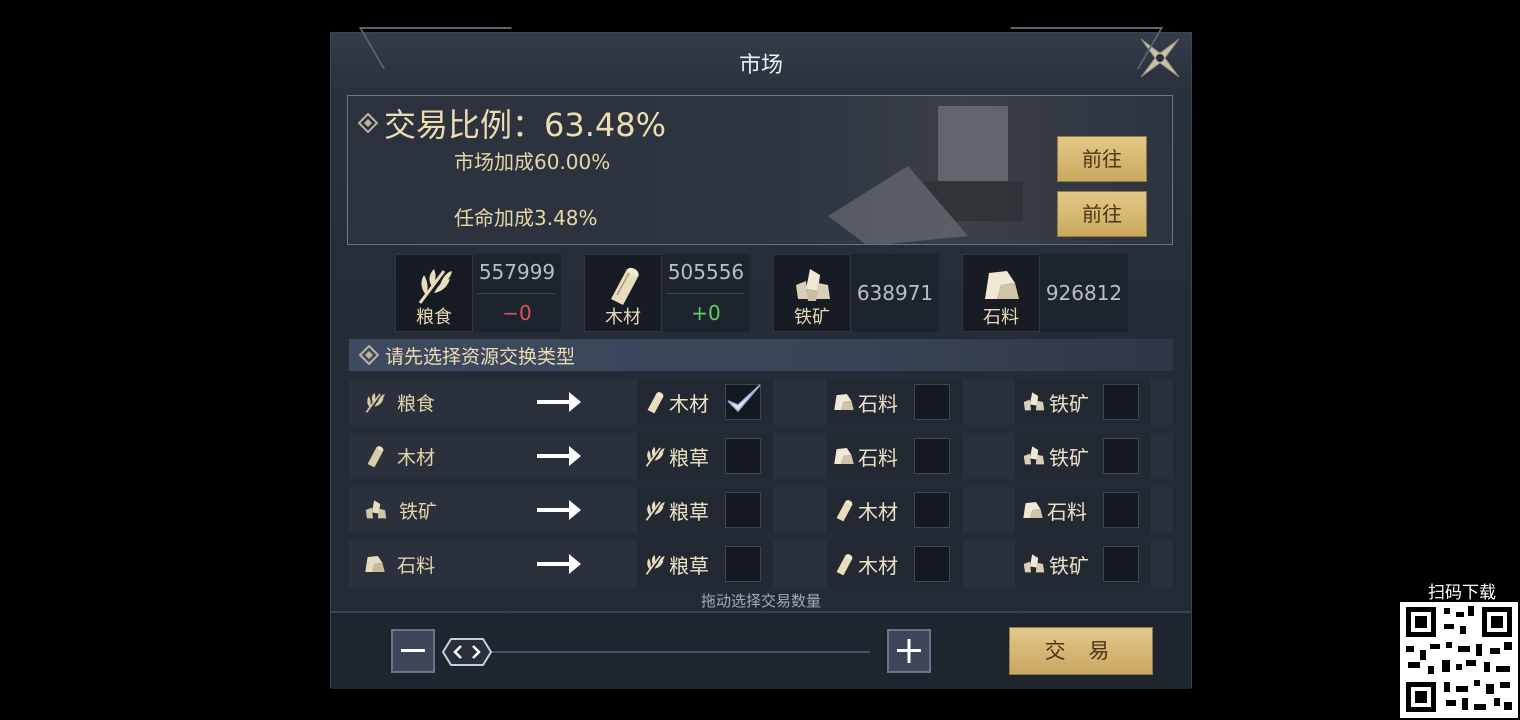  Describe the element at coordinates (413, 651) in the screenshot. I see `decrease-button` at that location.